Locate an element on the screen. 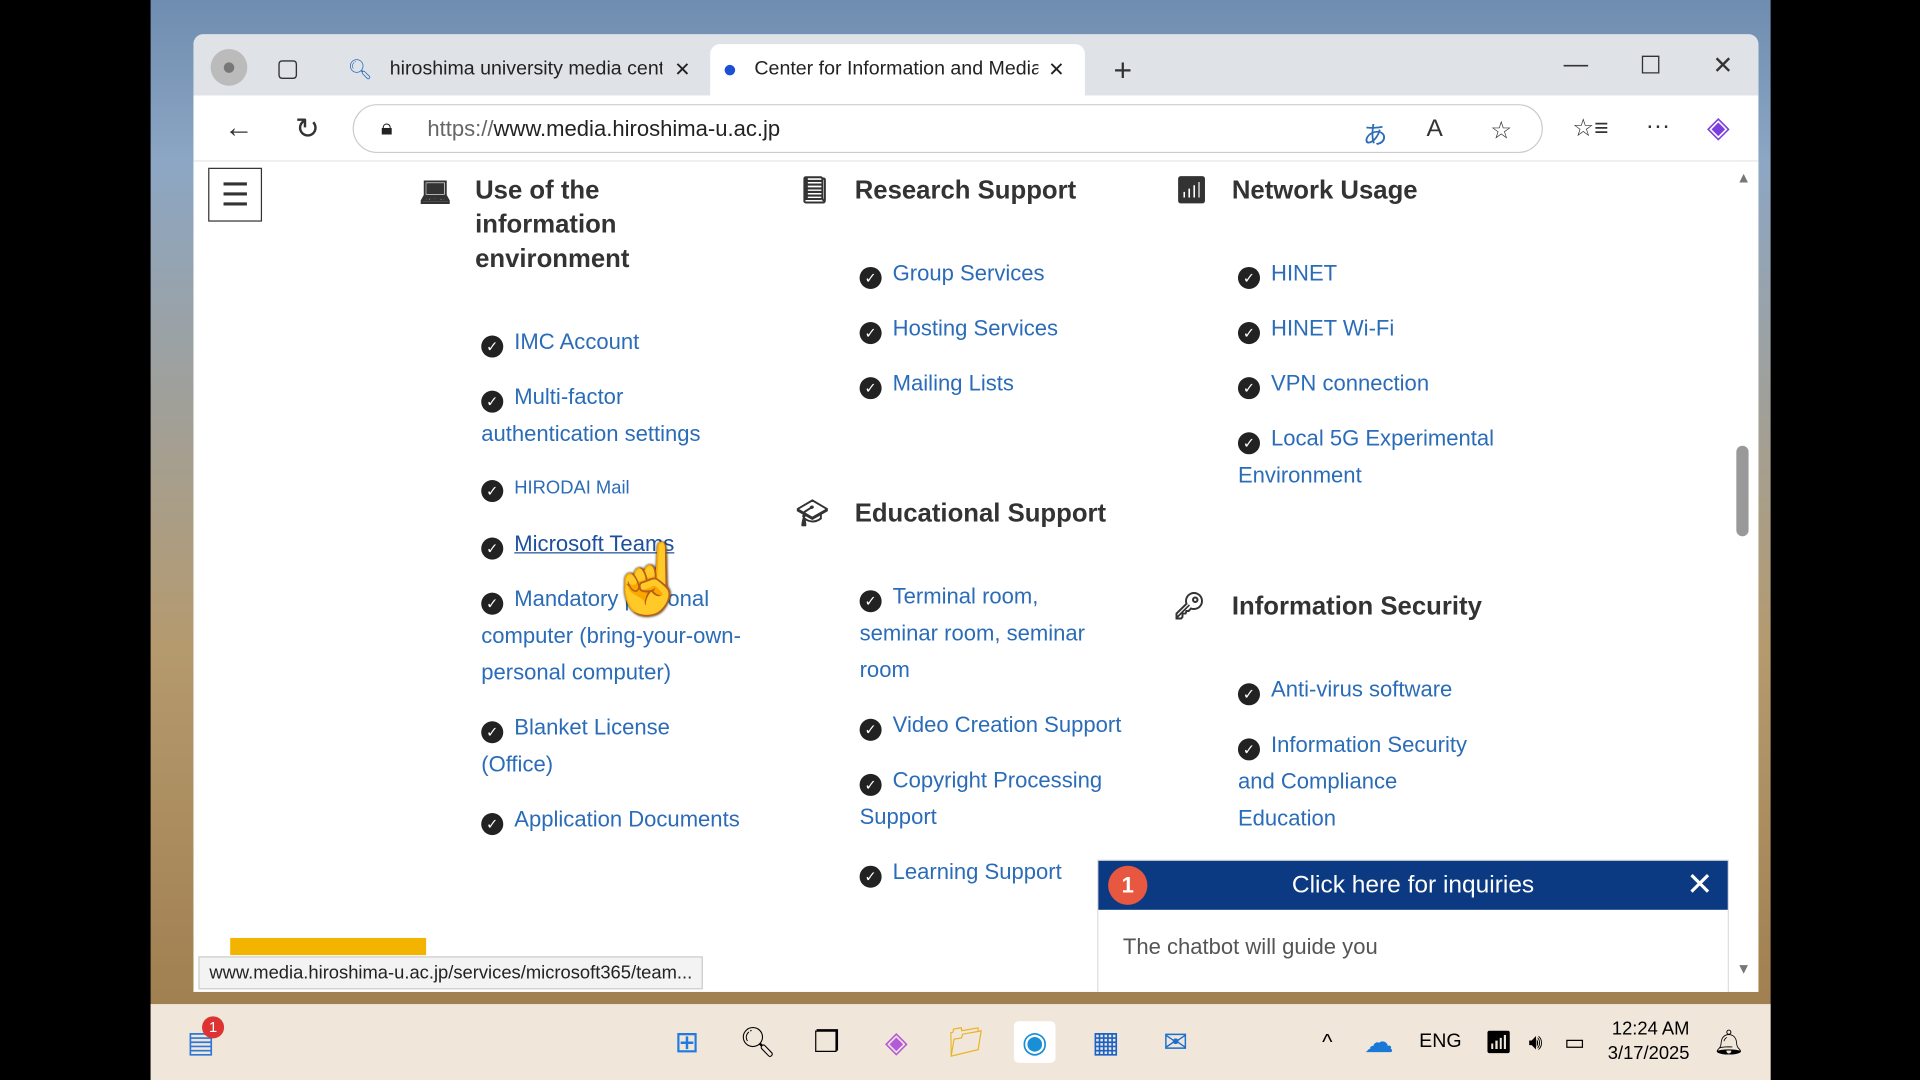 This screenshot has width=1920, height=1080. list-item-link: ✓ Application Documents is located at coordinates (622, 819).